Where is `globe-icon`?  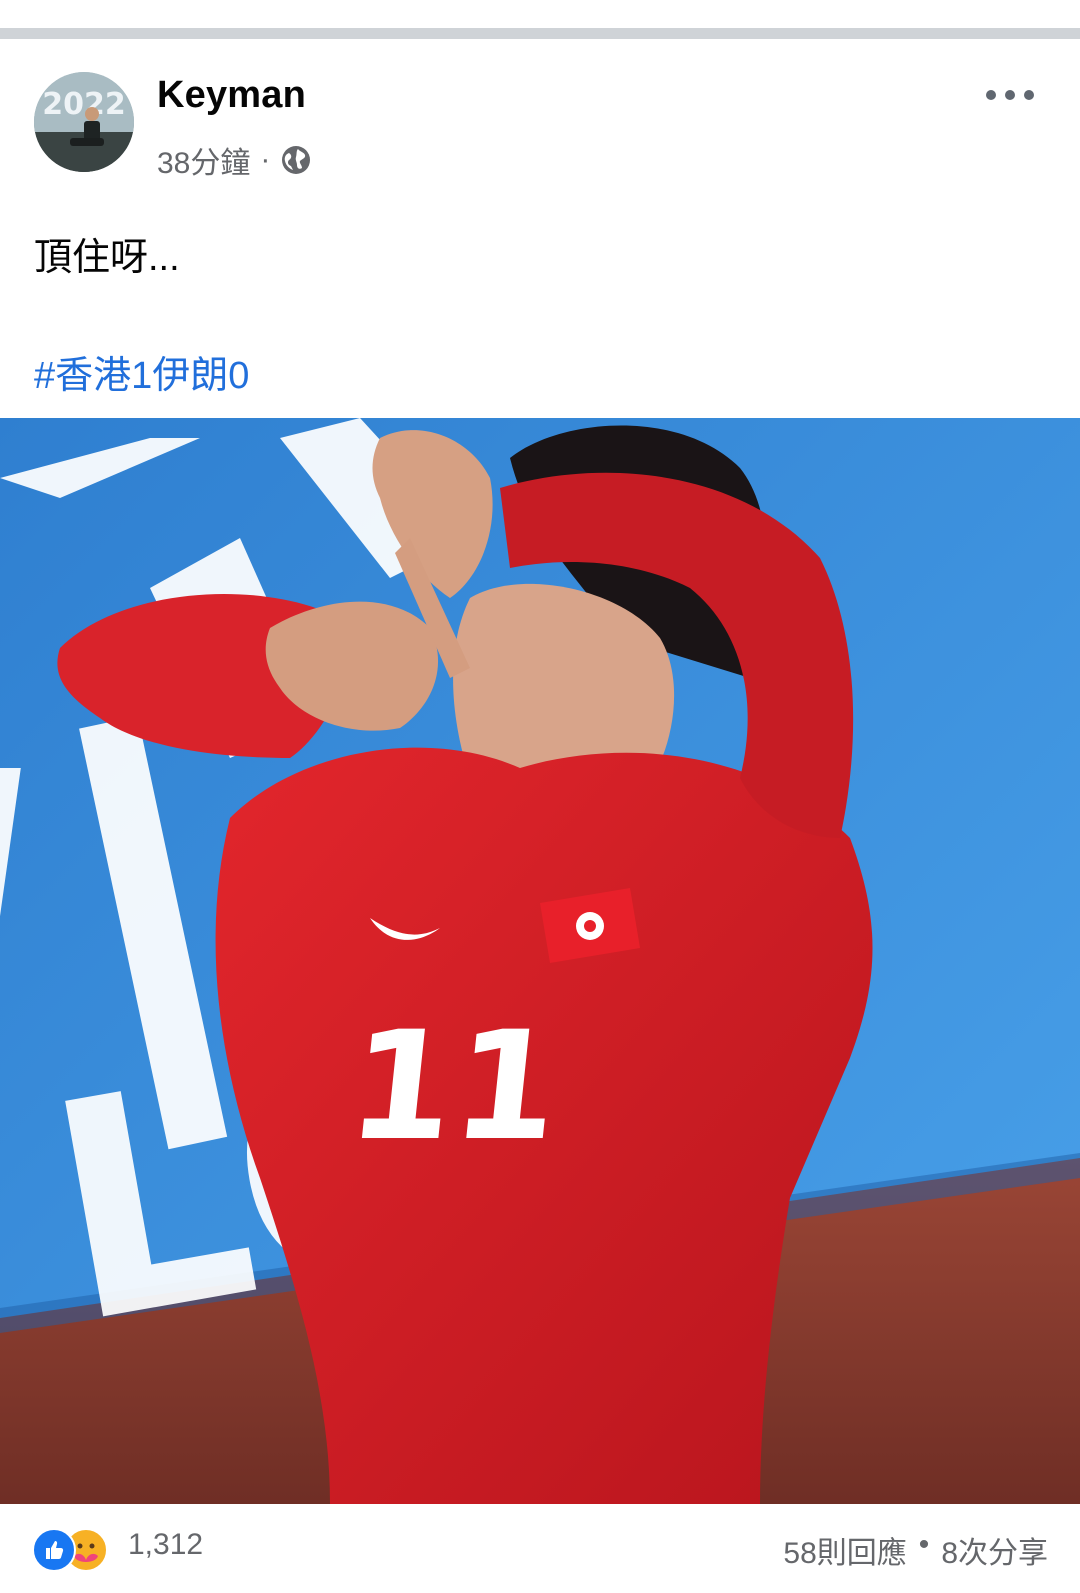
globe-icon is located at coordinates (296, 160).